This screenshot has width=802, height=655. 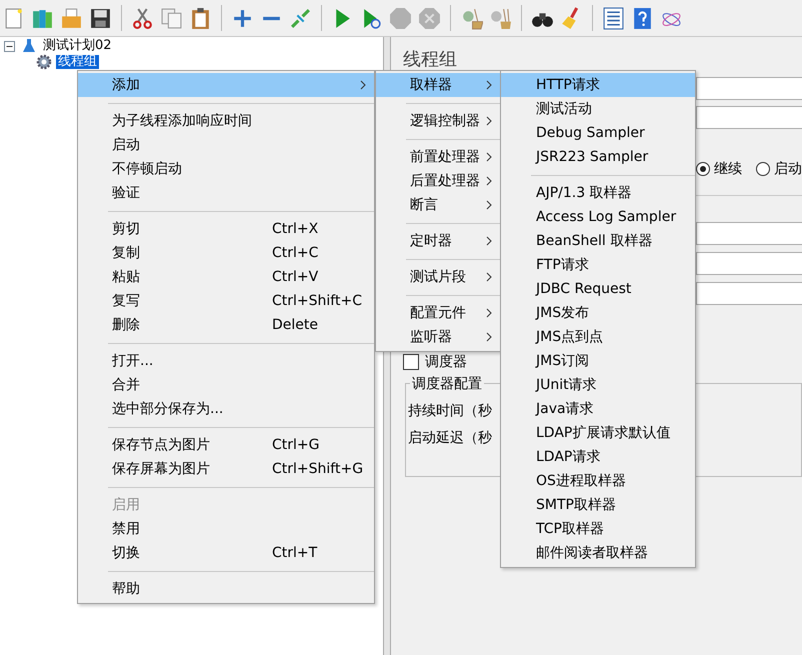 I want to click on menu-item: 帮助, so click(x=226, y=589).